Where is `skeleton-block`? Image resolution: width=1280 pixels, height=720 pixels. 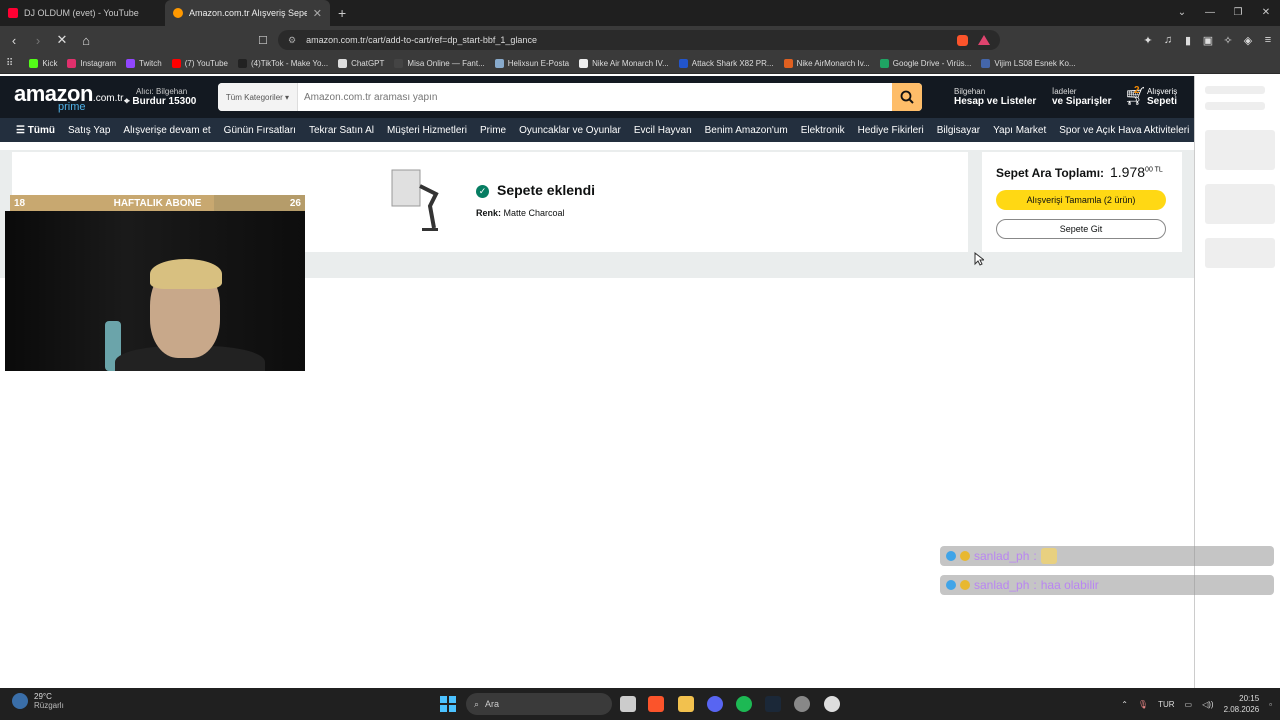 skeleton-block is located at coordinates (1240, 253).